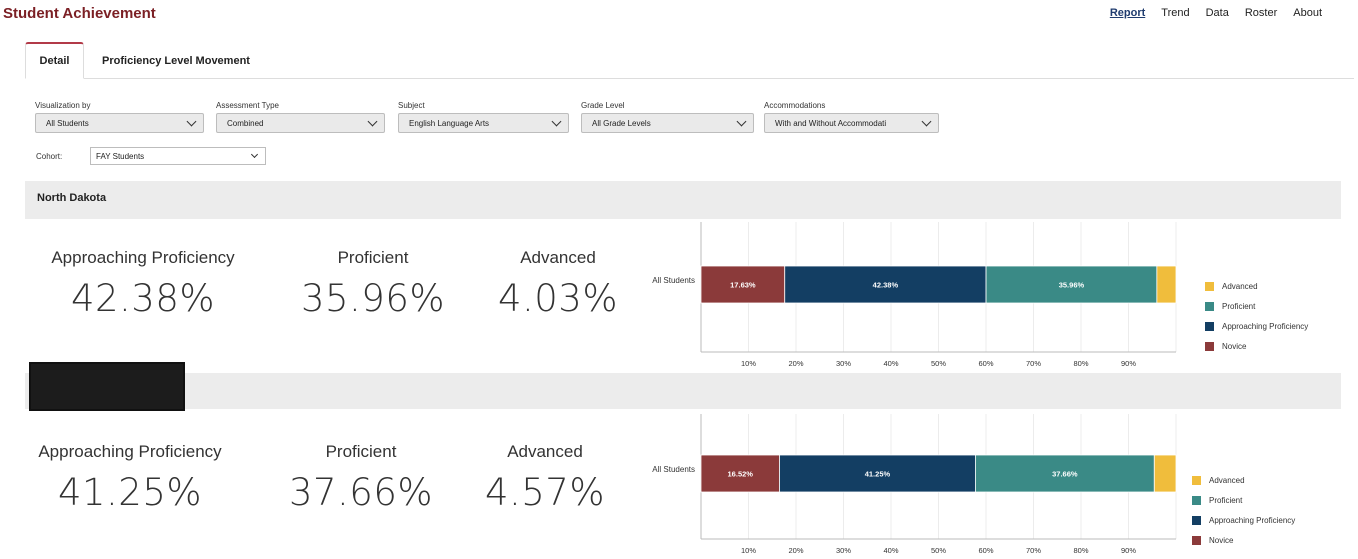 The height and width of the screenshot is (559, 1358). I want to click on tab-bar: Detail Proficiency Level Movement, so click(689, 60).